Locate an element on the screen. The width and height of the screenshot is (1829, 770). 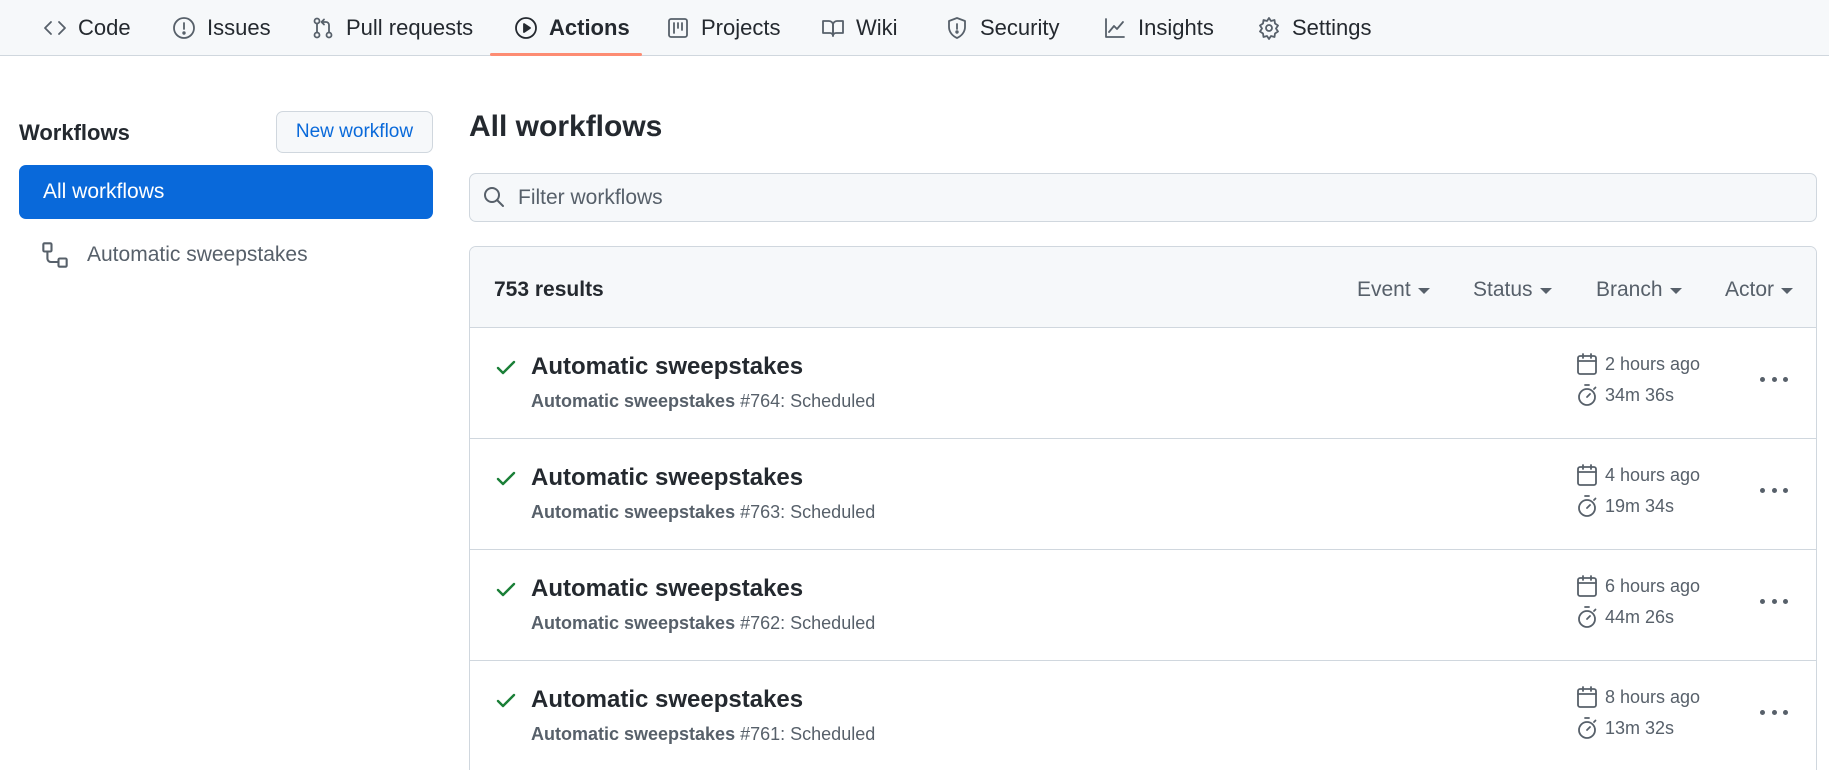
event-filter-dropdown: Event is located at coordinates (1393, 290).